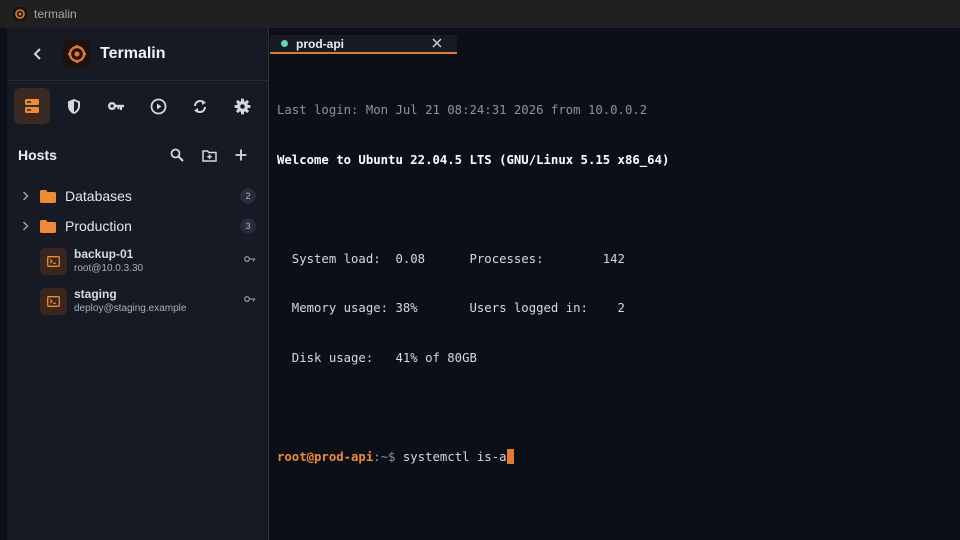 The width and height of the screenshot is (960, 540). I want to click on folder-count-badge: 3, so click(248, 226).